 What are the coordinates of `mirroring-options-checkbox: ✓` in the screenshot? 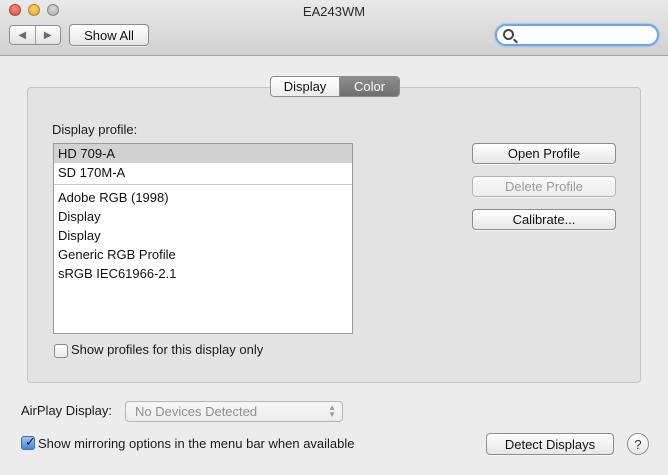 It's located at (28, 442).